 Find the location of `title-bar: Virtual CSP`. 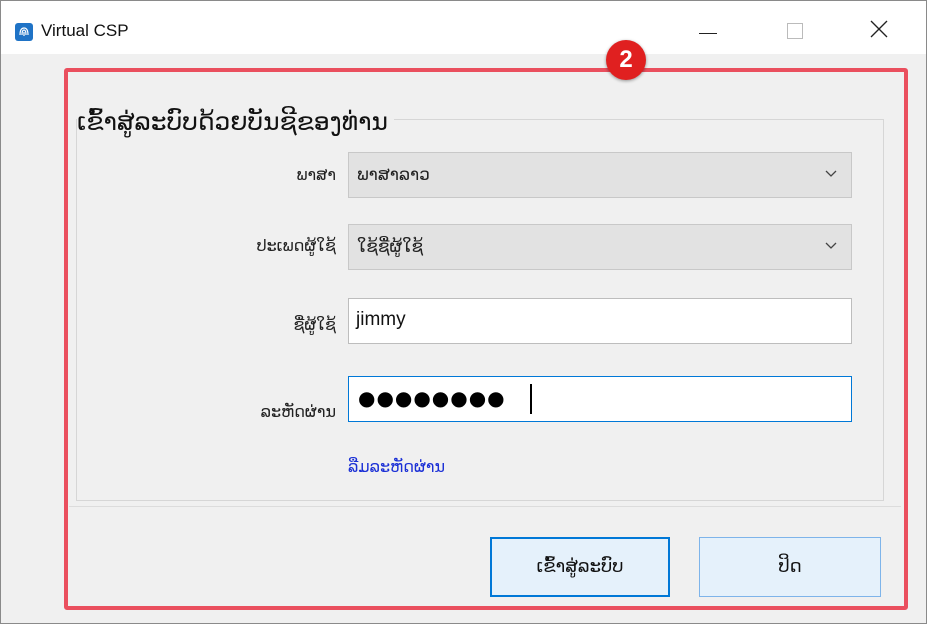

title-bar: Virtual CSP is located at coordinates (463, 27).